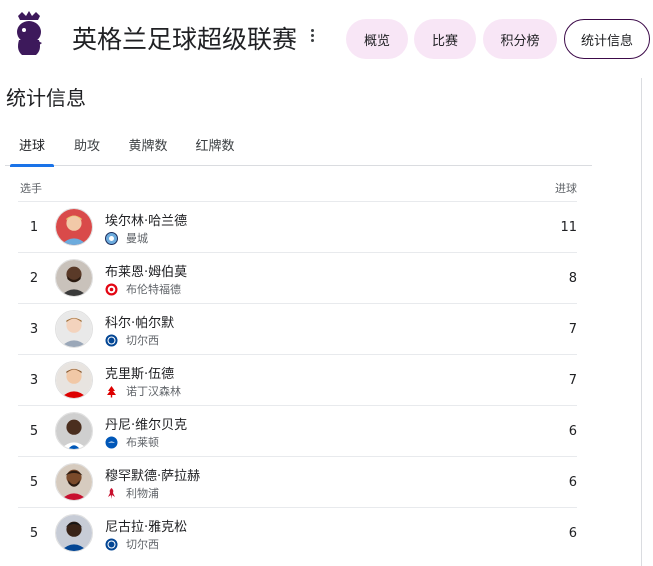  I want to click on manchester-city-crest-icon, so click(111, 238).